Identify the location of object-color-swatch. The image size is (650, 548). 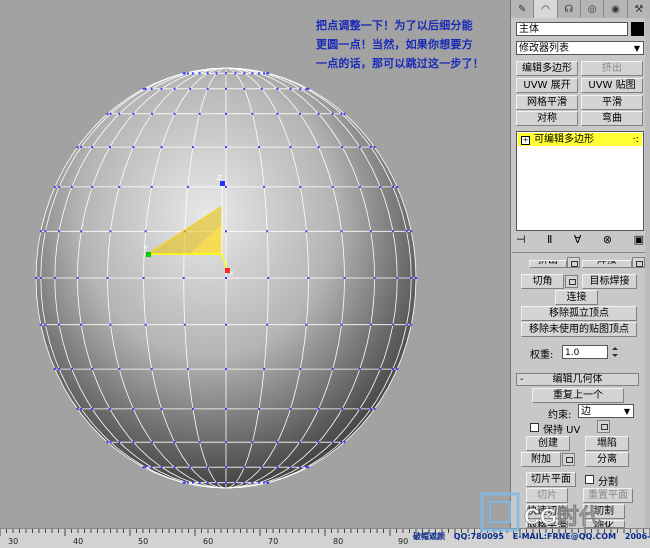
(637, 29).